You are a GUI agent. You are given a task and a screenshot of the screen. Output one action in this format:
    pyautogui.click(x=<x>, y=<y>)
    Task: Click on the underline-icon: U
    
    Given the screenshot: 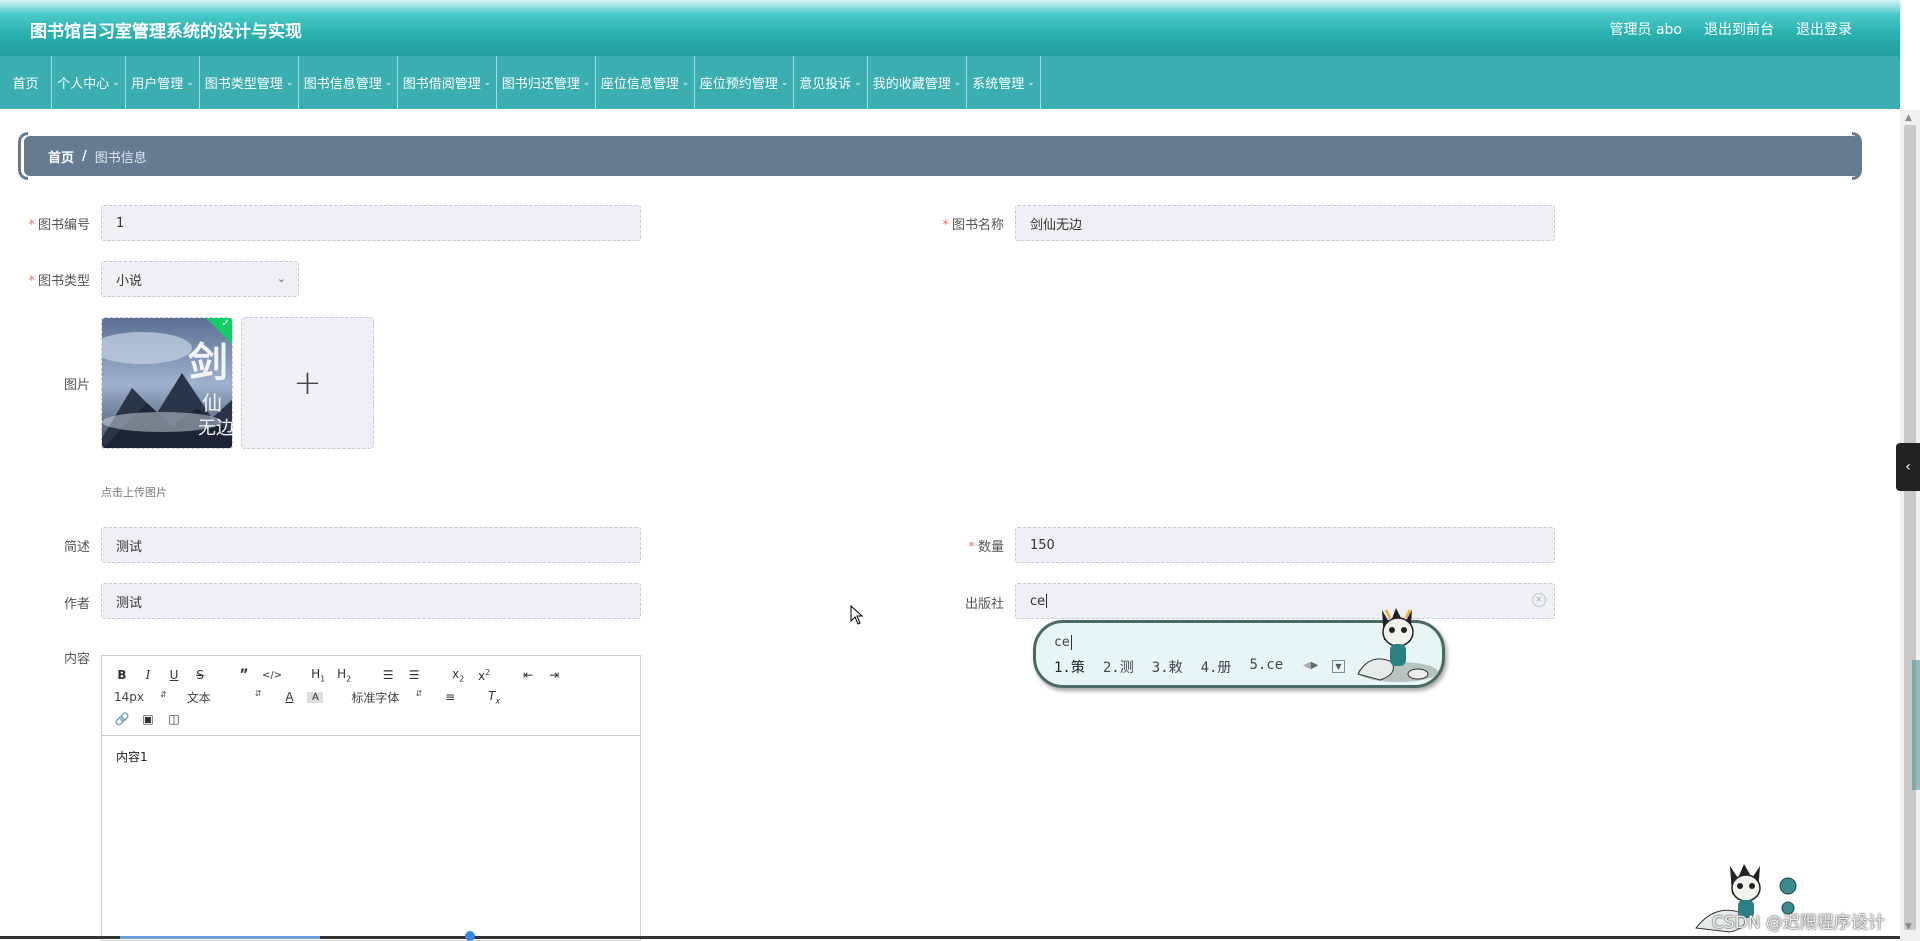 What is the action you would take?
    pyautogui.click(x=174, y=675)
    